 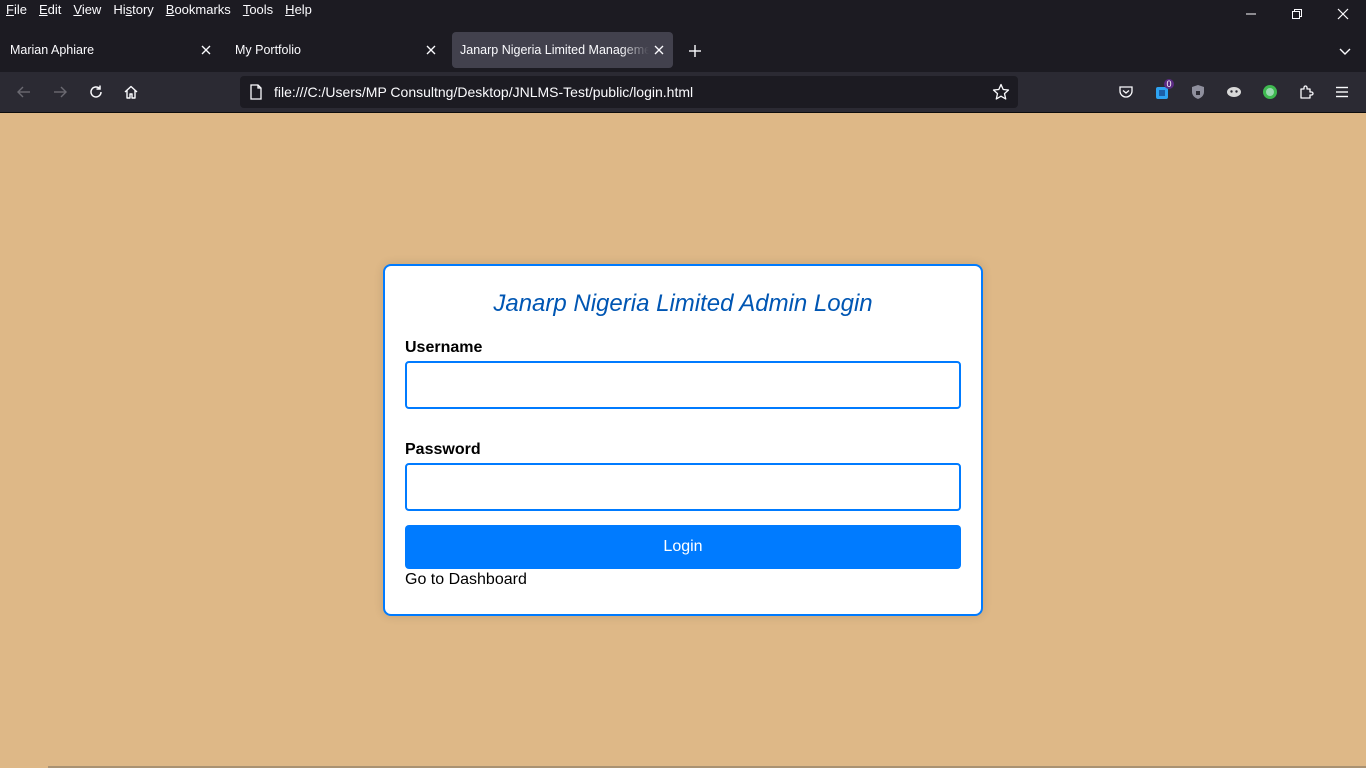 What do you see at coordinates (466, 580) in the screenshot?
I see `dashboard-link: Go to Dashboard` at bounding box center [466, 580].